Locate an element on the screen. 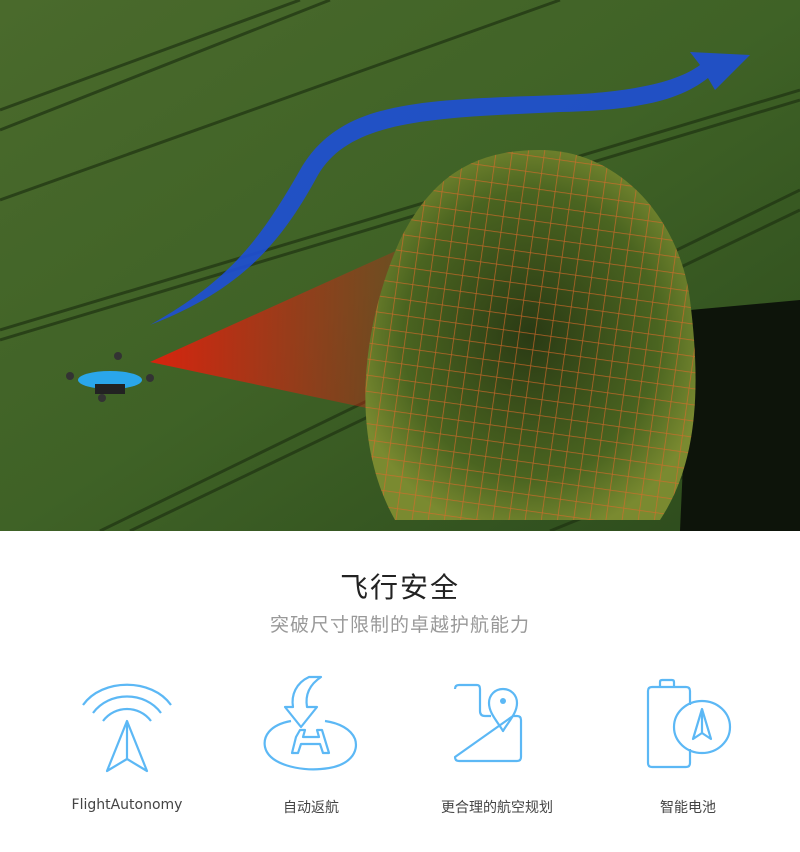  section-title: 飞行安全 is located at coordinates (399, 587).